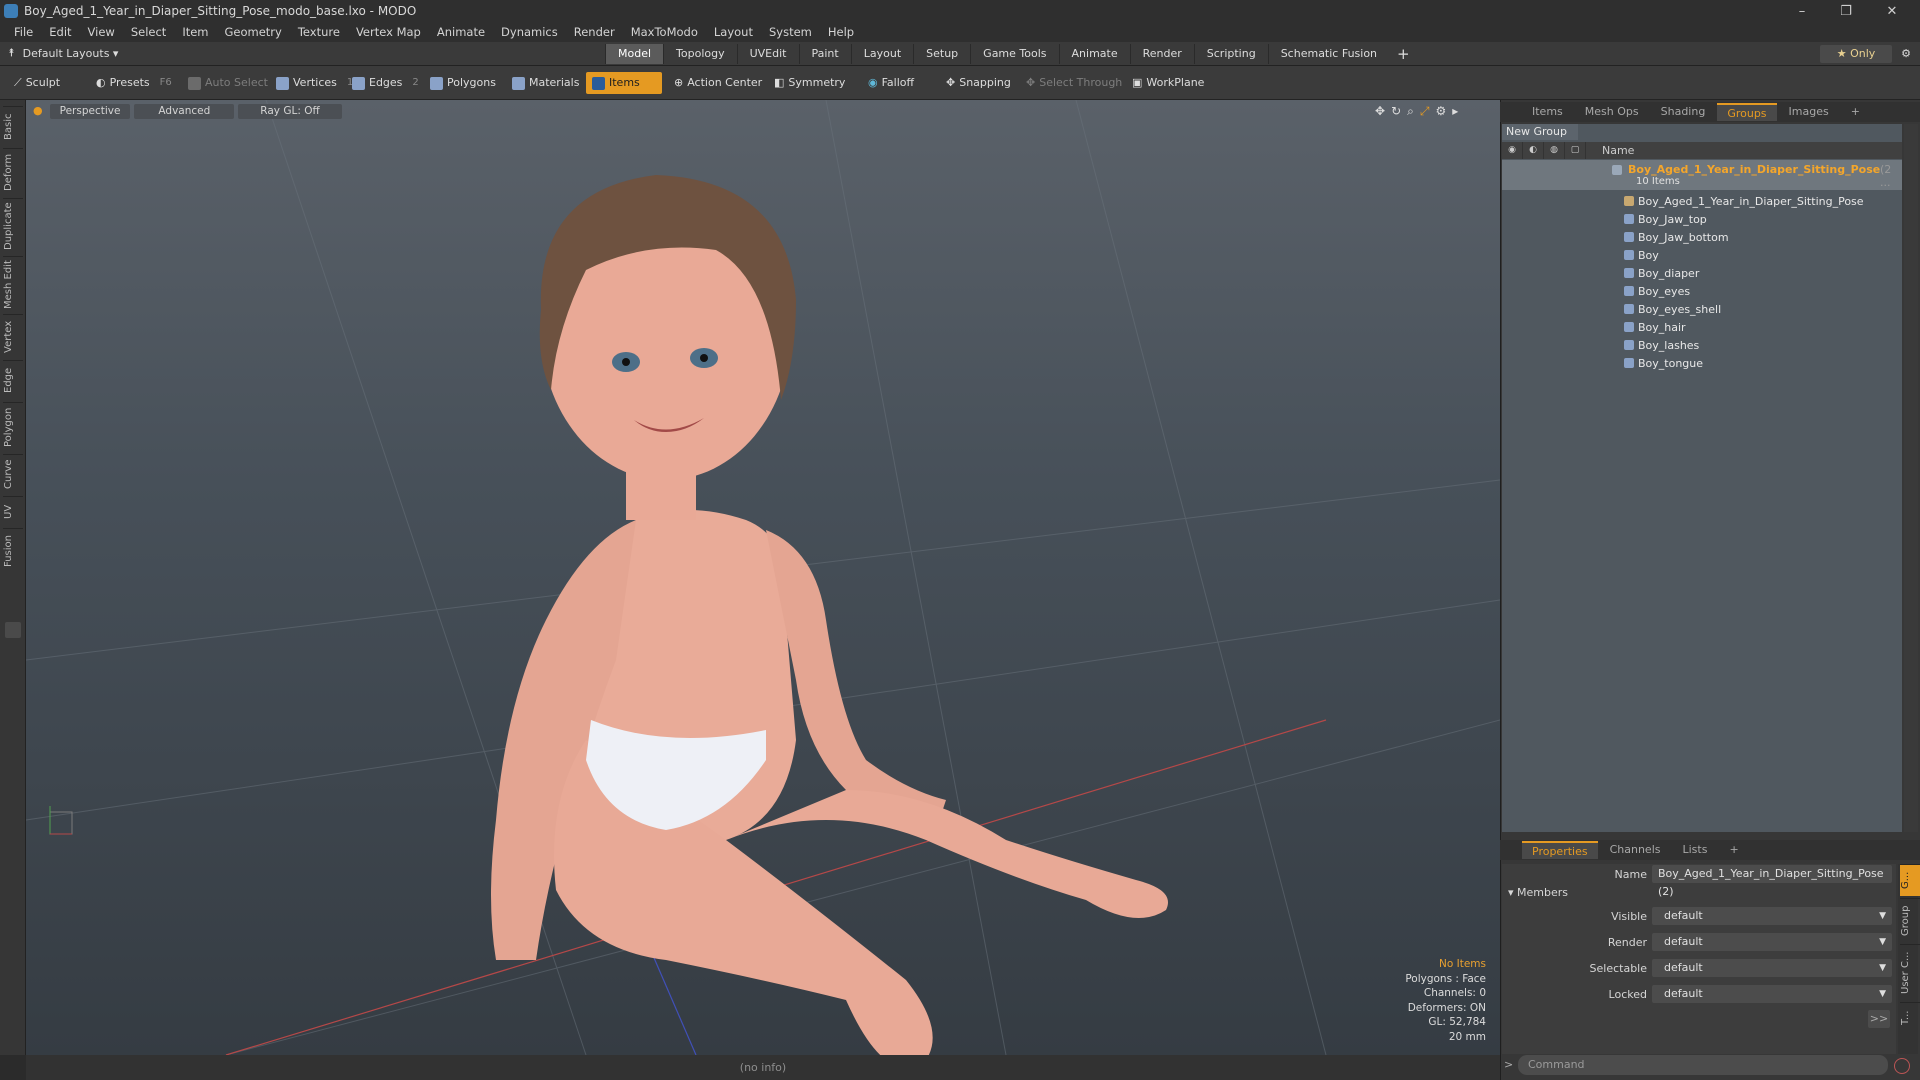 The width and height of the screenshot is (1920, 1080). Describe the element at coordinates (1702, 237) in the screenshot. I see `list-item: Boy_Jaw_bottom` at that location.